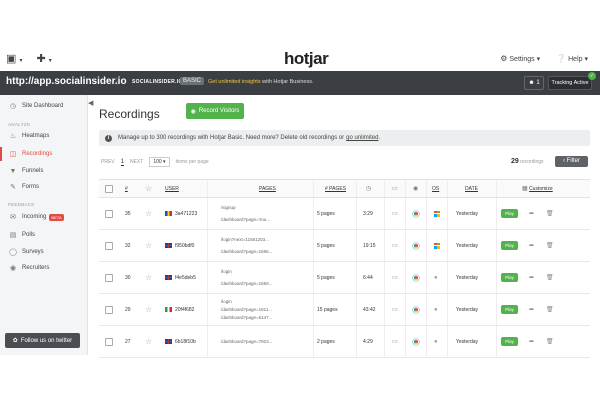  Describe the element at coordinates (368, 188) in the screenshot. I see `duration-clock-icon: ◷` at that location.